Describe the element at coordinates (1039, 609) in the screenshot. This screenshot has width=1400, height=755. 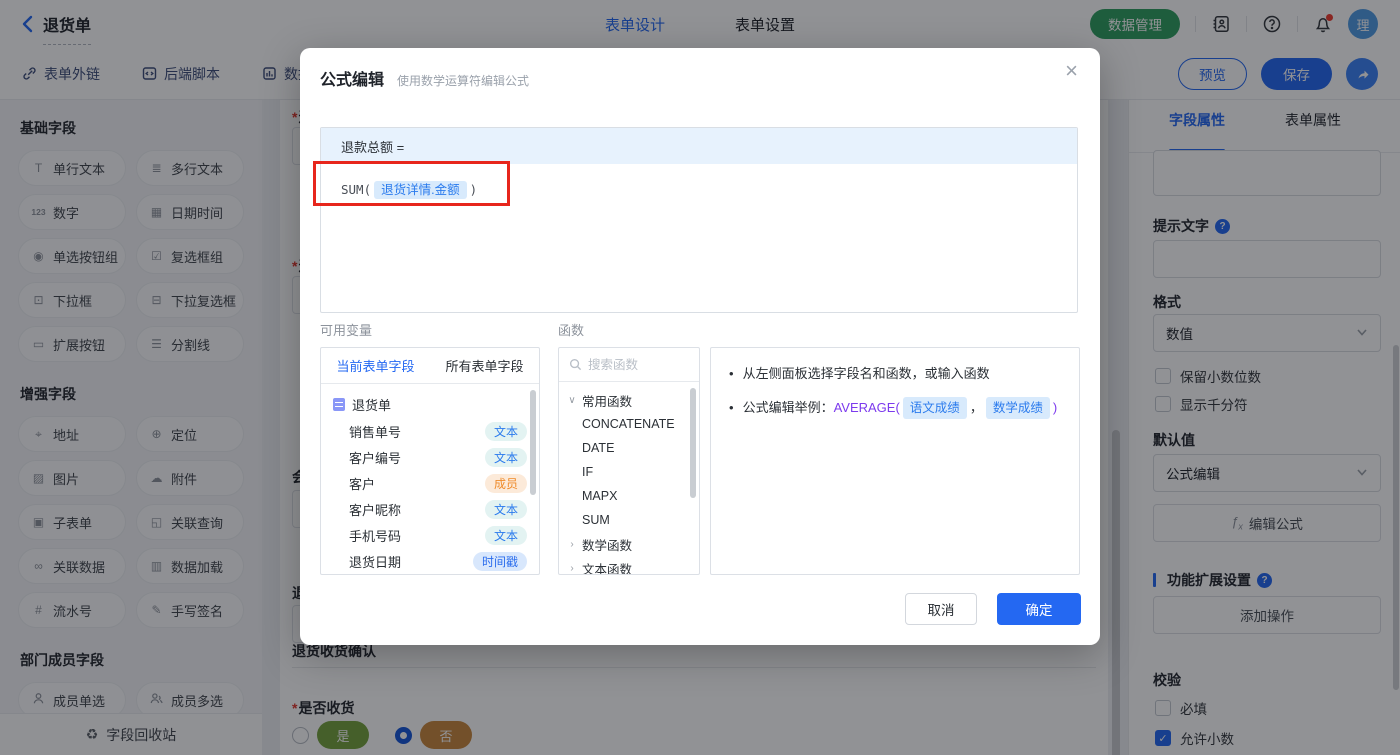
I see `confirm-button: 确定` at that location.